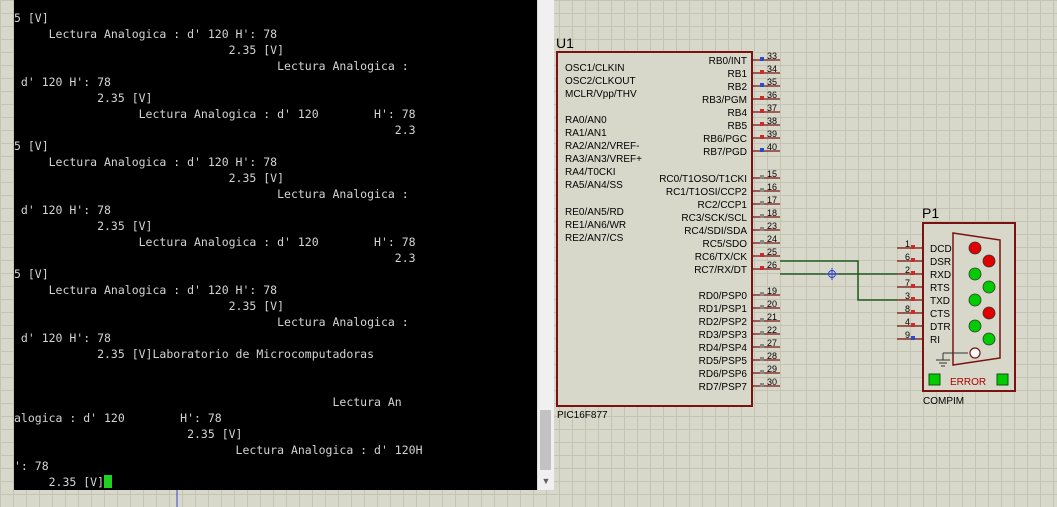 The width and height of the screenshot is (1057, 507). Describe the element at coordinates (772, 252) in the screenshot. I see `u1-pin-number: 25` at that location.